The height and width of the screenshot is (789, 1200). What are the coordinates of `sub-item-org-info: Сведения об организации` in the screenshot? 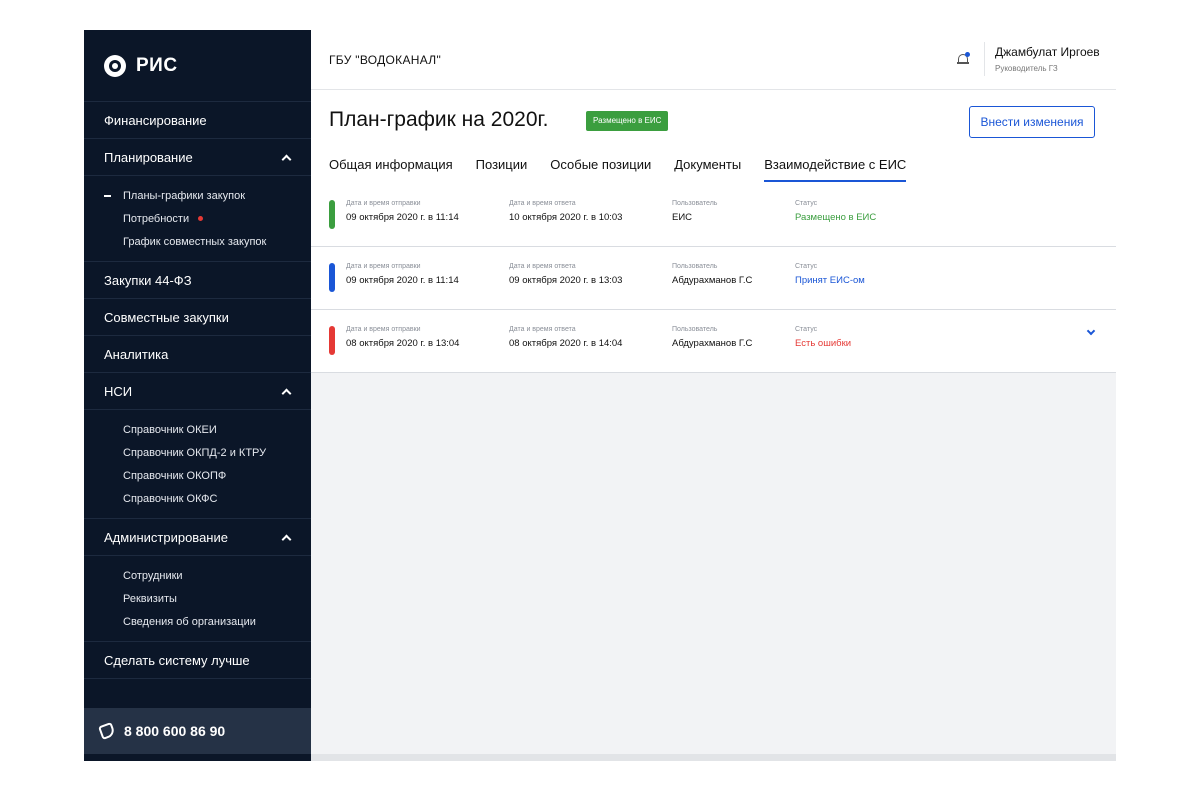 It's located at (197, 621).